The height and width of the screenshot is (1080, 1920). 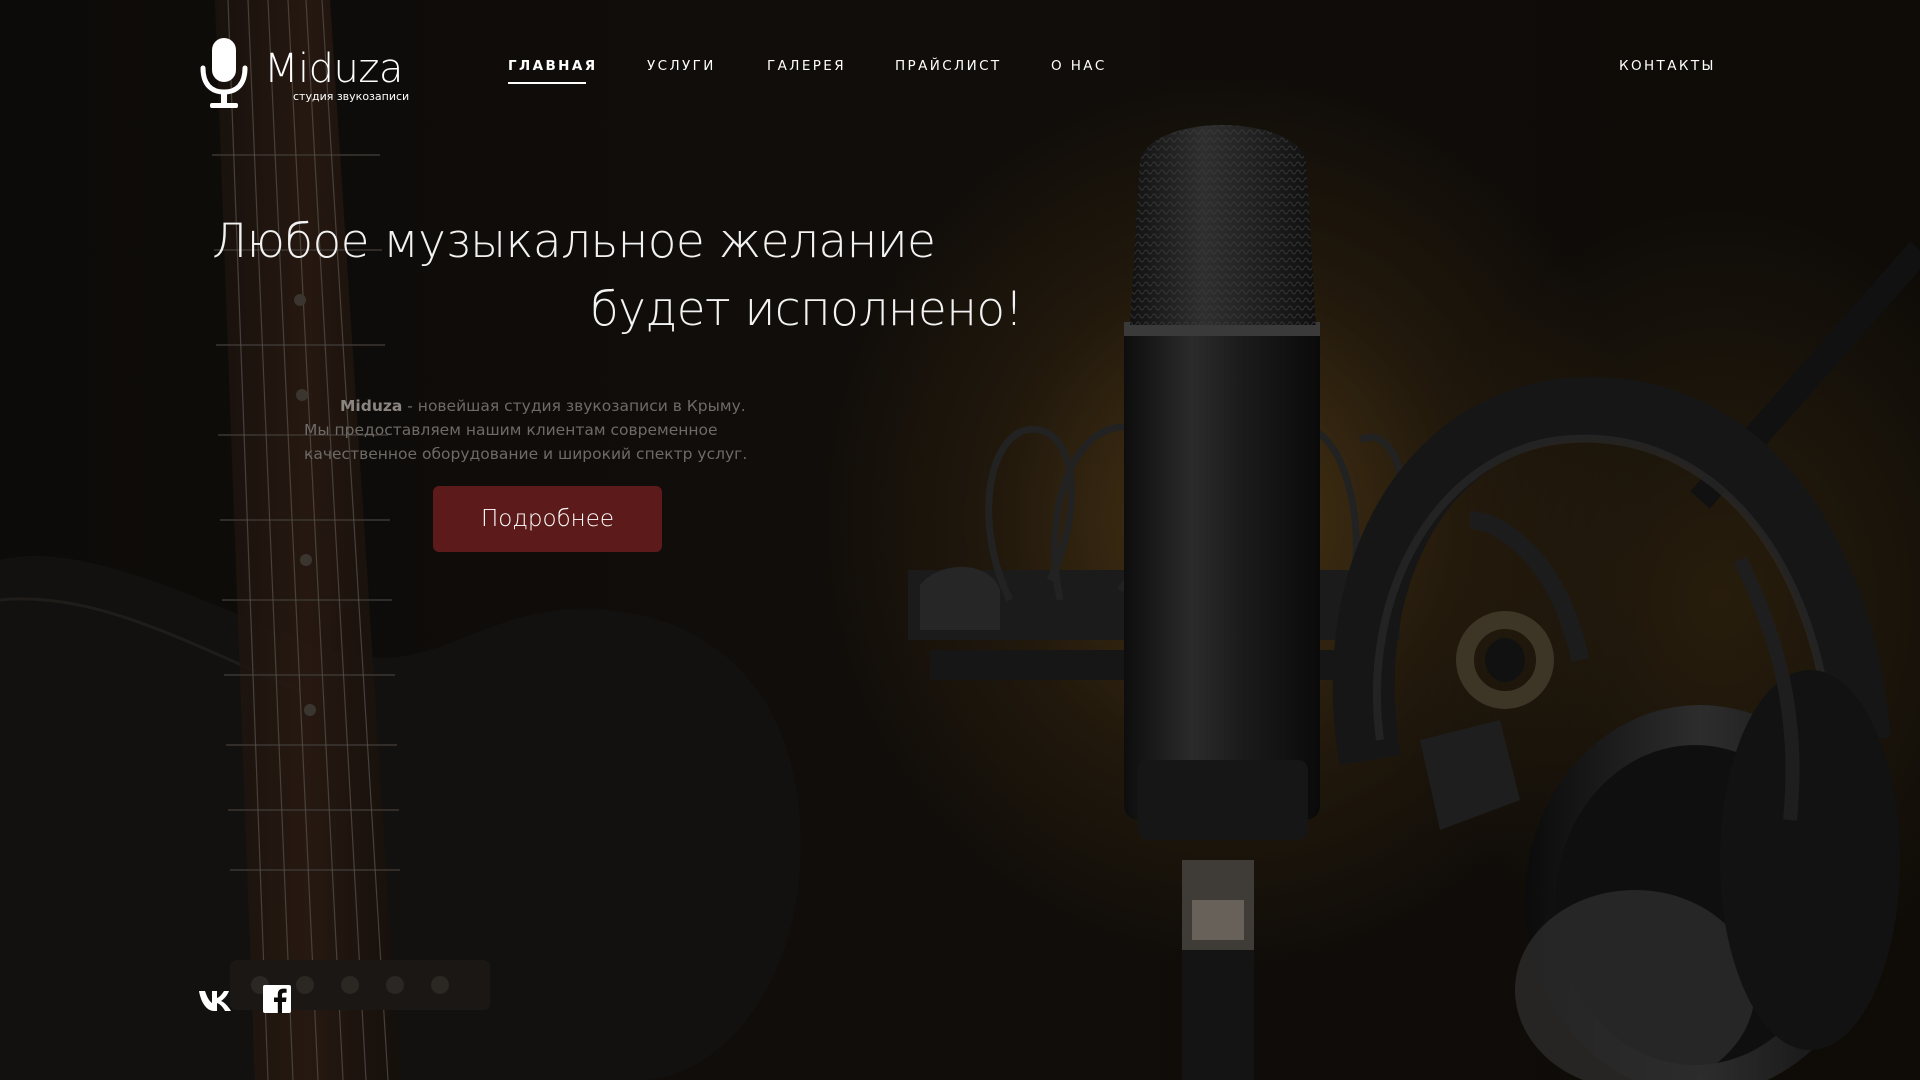 I want to click on brand-name: Miduza, so click(x=333, y=69).